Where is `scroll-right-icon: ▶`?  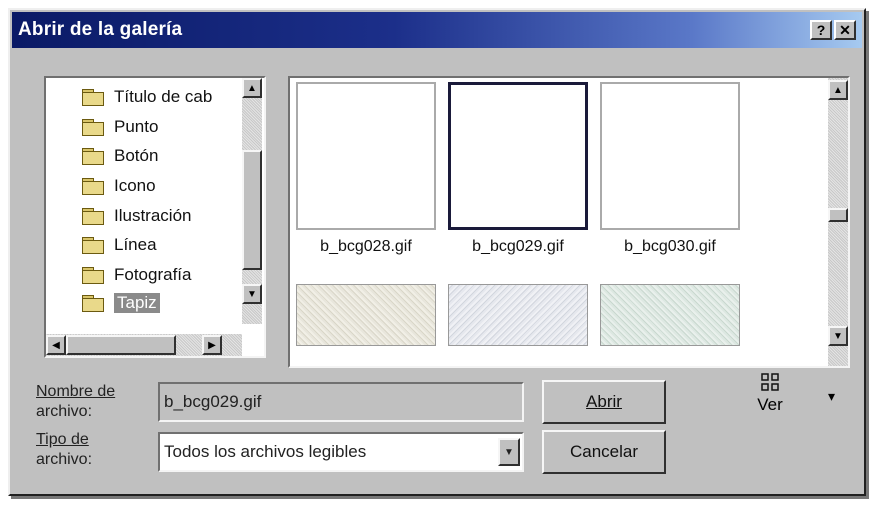
scroll-right-icon: ▶ is located at coordinates (212, 345).